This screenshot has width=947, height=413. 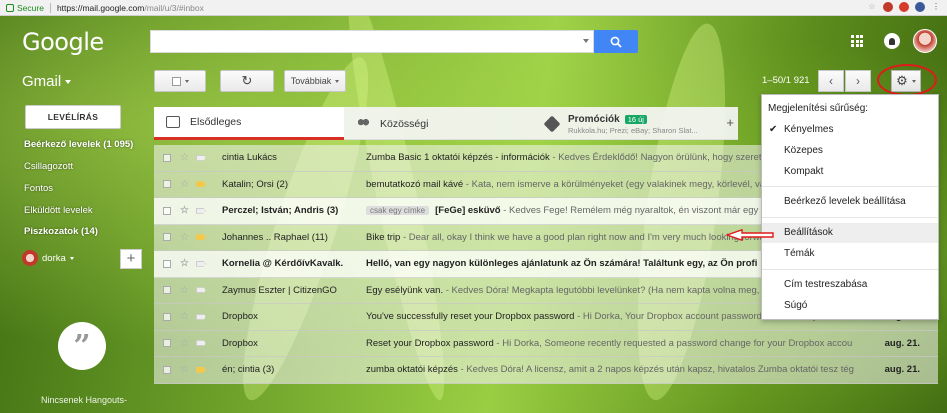 What do you see at coordinates (925, 41) in the screenshot?
I see `account-avatar` at bounding box center [925, 41].